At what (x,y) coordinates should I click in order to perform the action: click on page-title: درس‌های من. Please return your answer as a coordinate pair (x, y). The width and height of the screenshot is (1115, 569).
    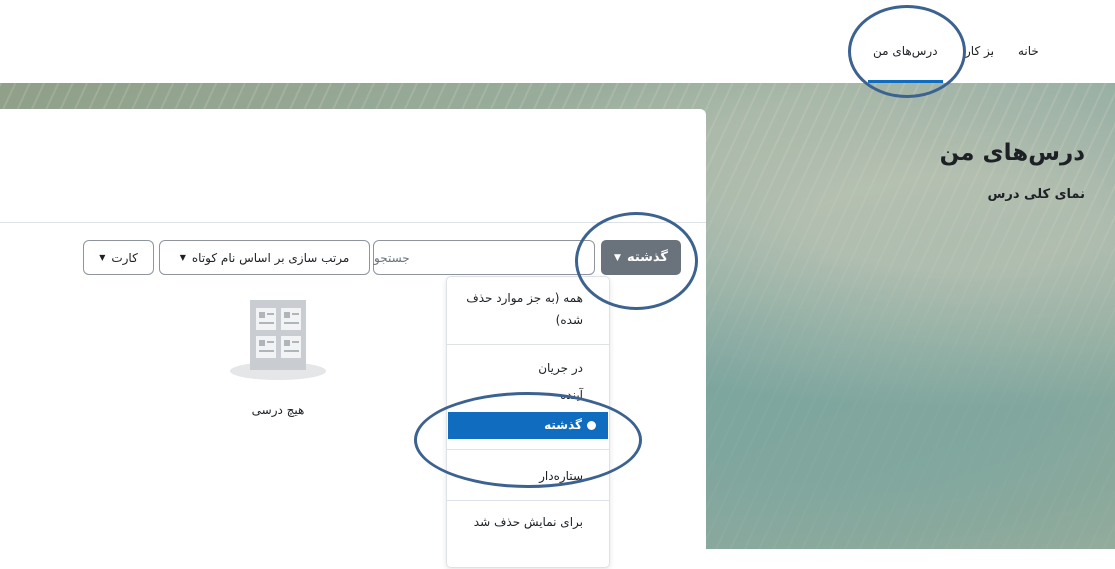
    Looking at the image, I should click on (1012, 153).